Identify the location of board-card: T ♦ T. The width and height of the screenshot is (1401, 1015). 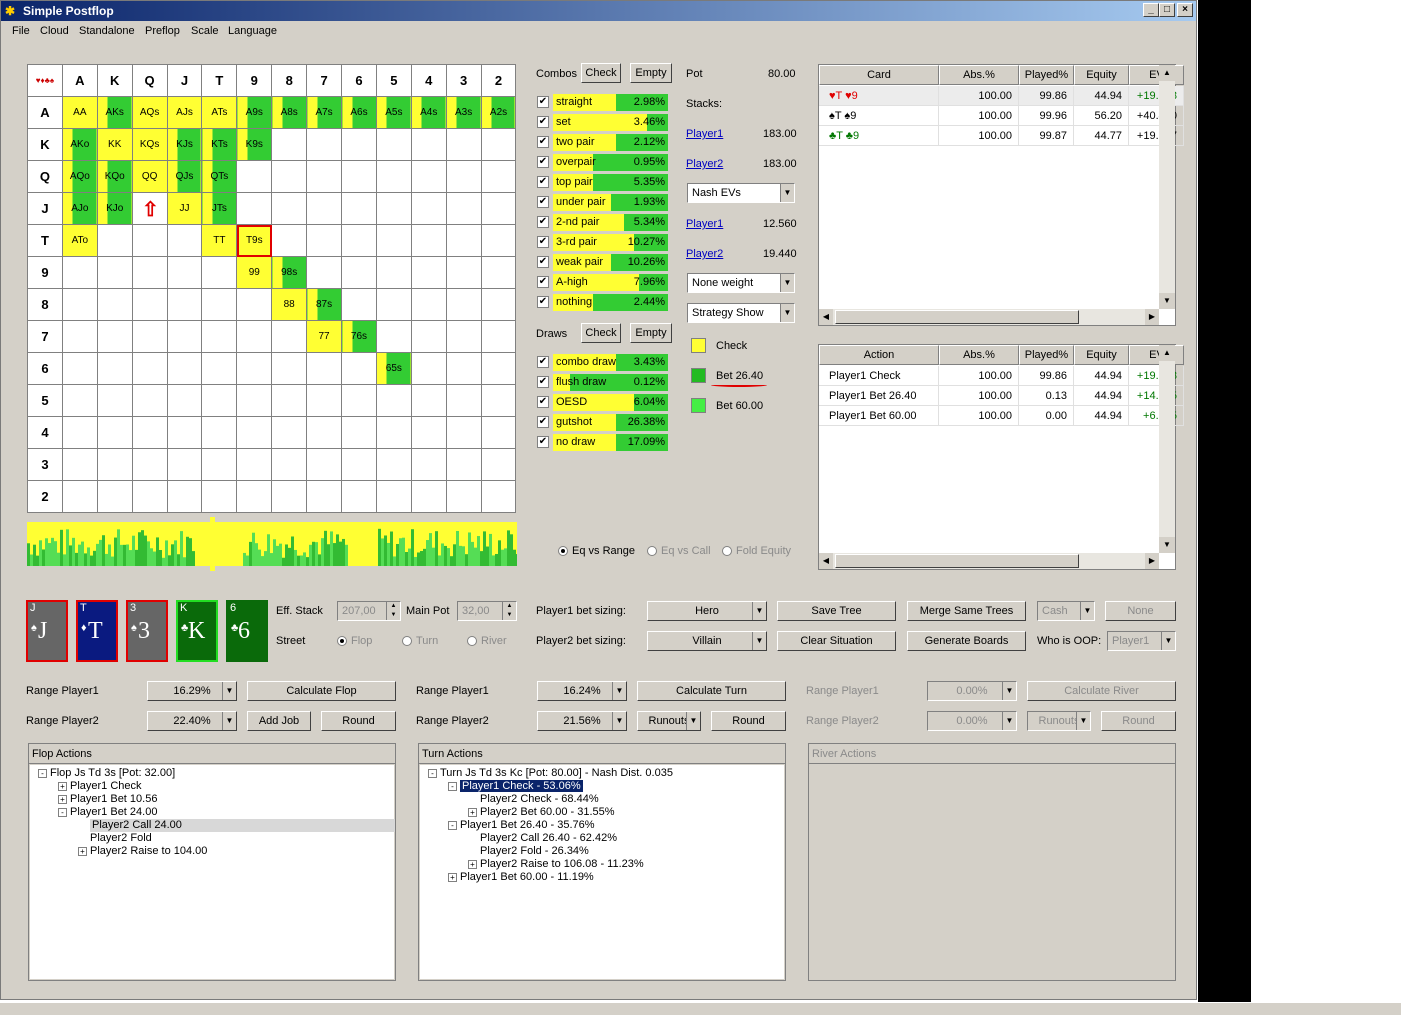
(97, 631).